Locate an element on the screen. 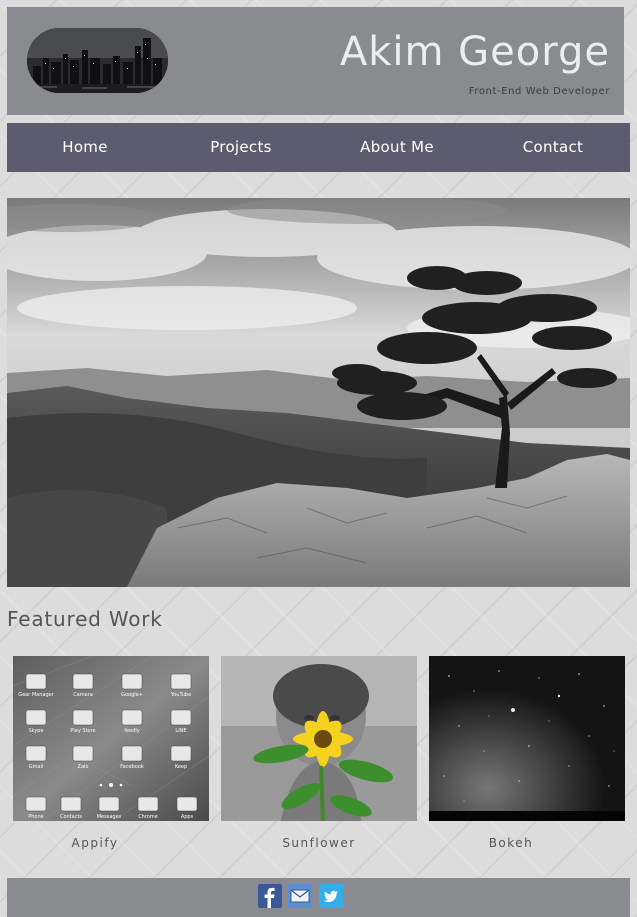 The image size is (637, 917). nav-projects: Projects is located at coordinates (241, 147).